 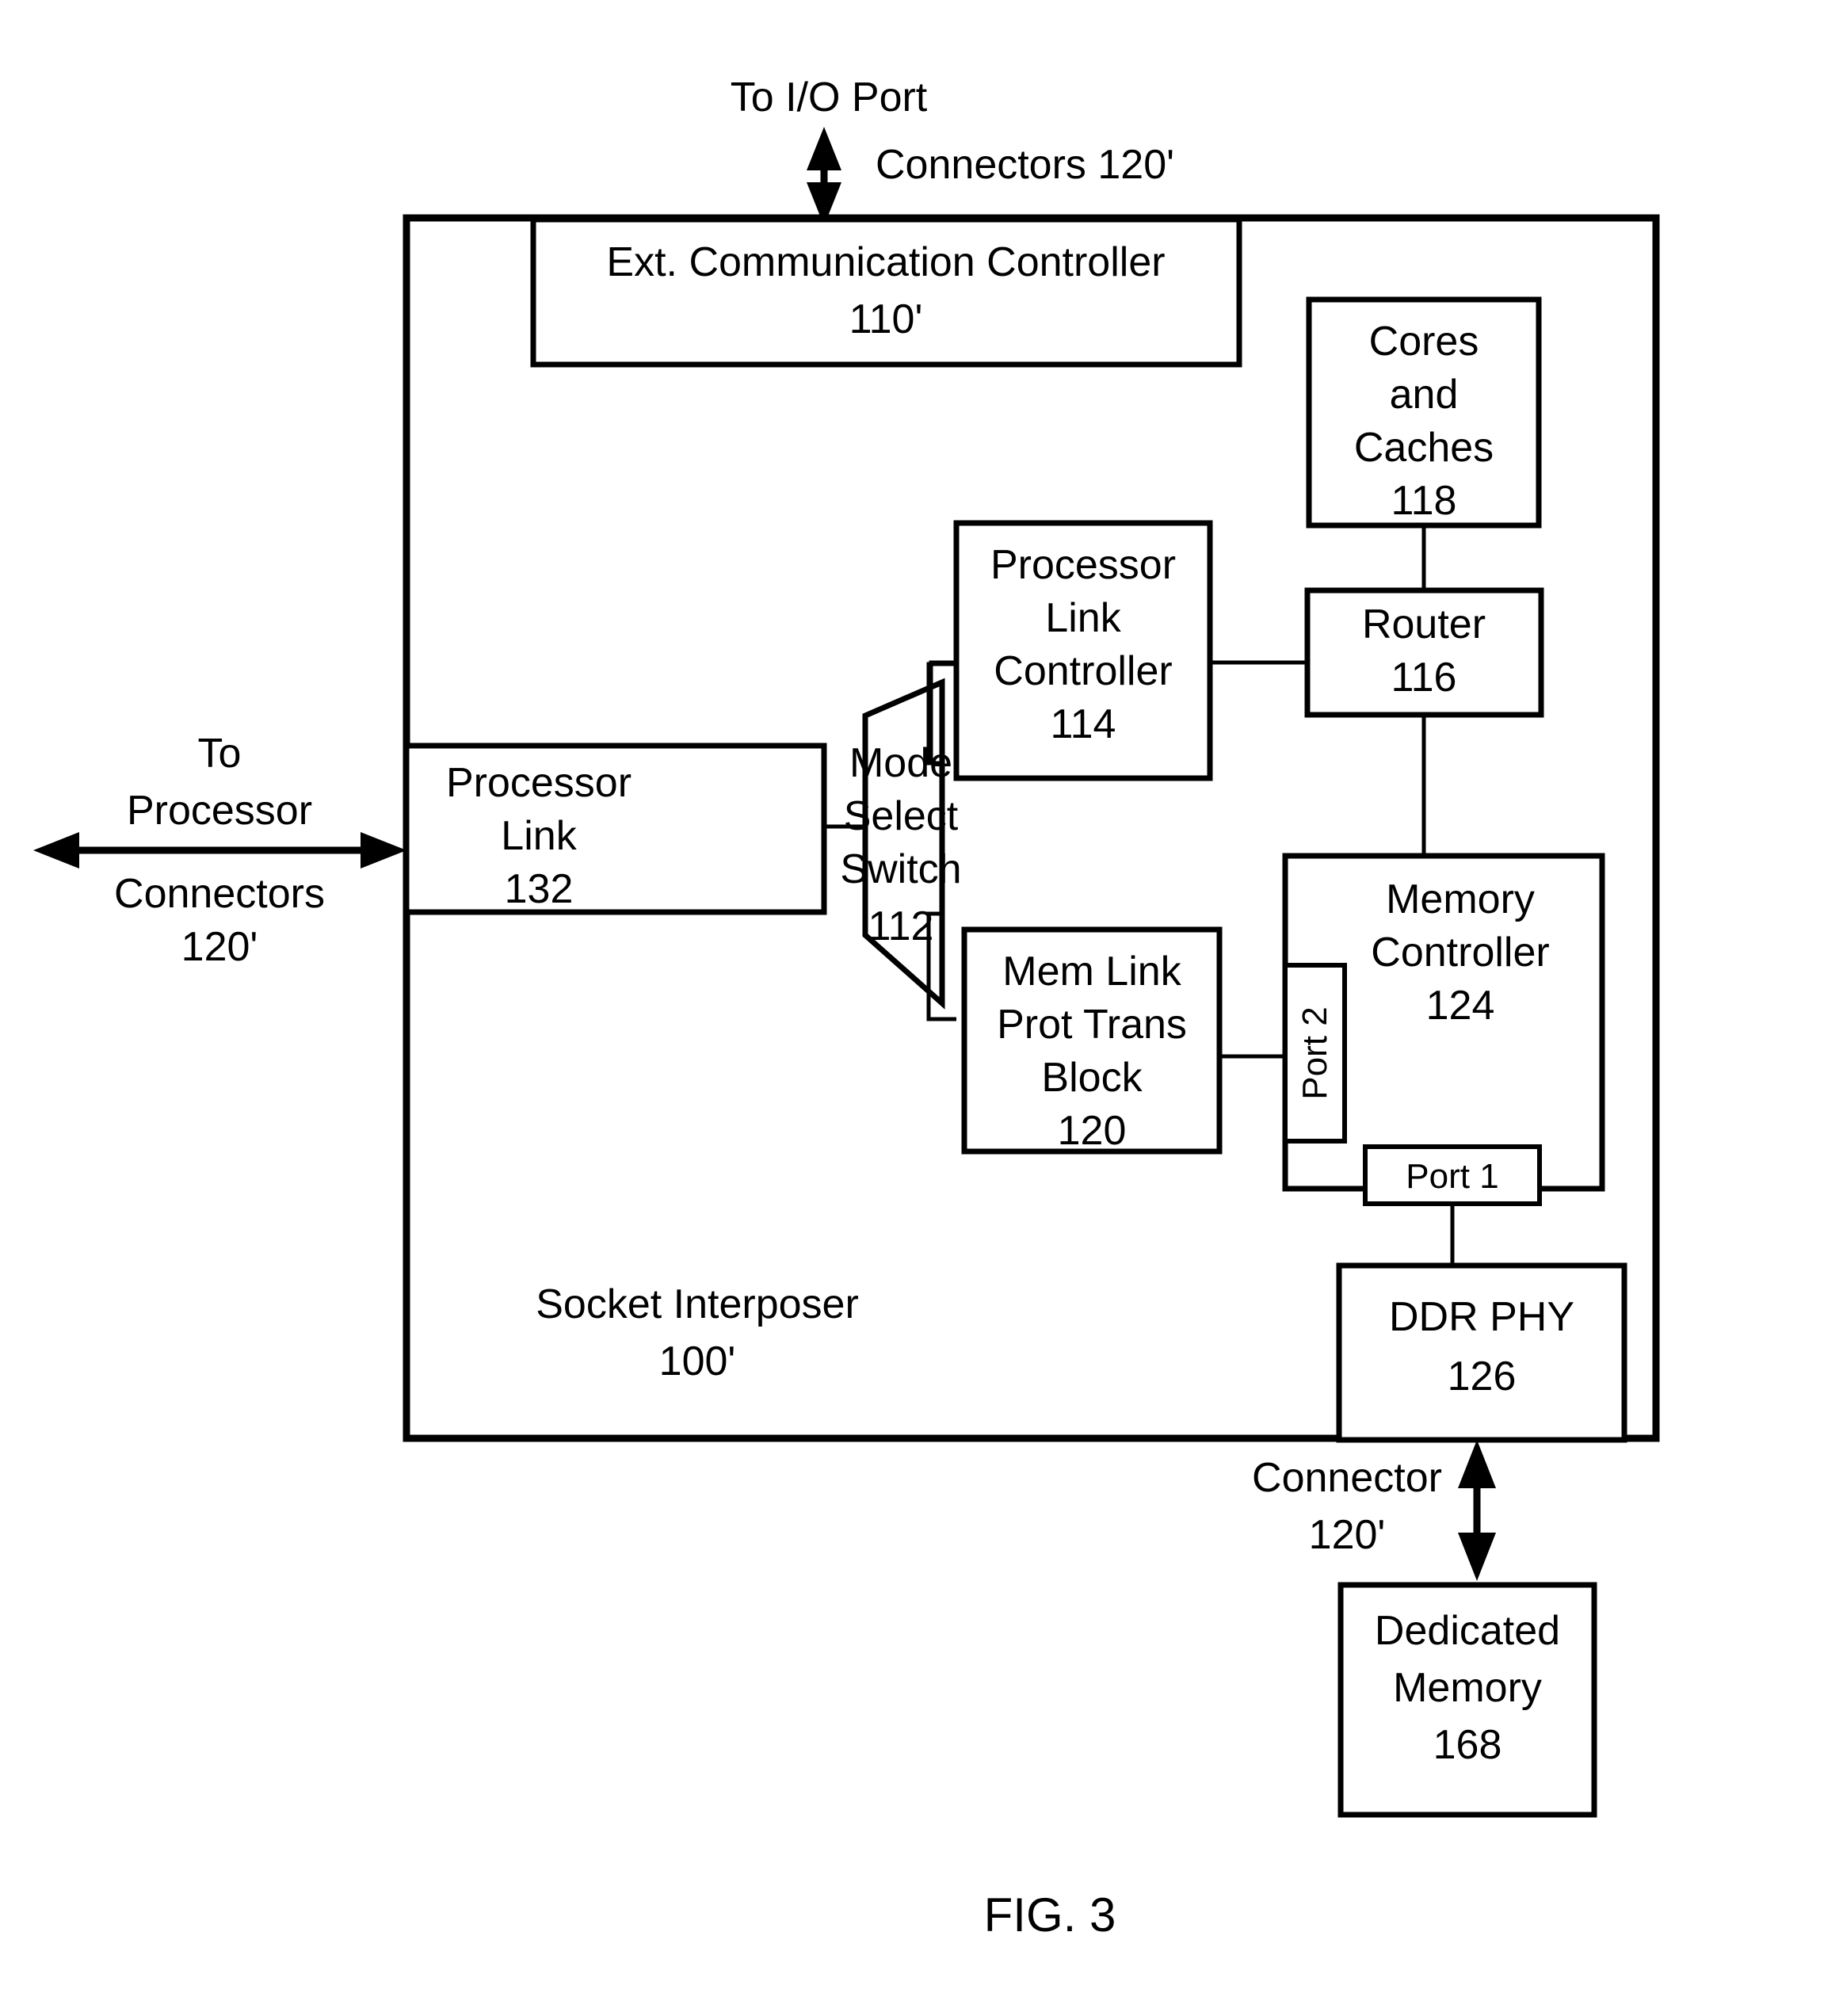 I want to click on cores-and-caches-line2: and, so click(x=1425, y=395).